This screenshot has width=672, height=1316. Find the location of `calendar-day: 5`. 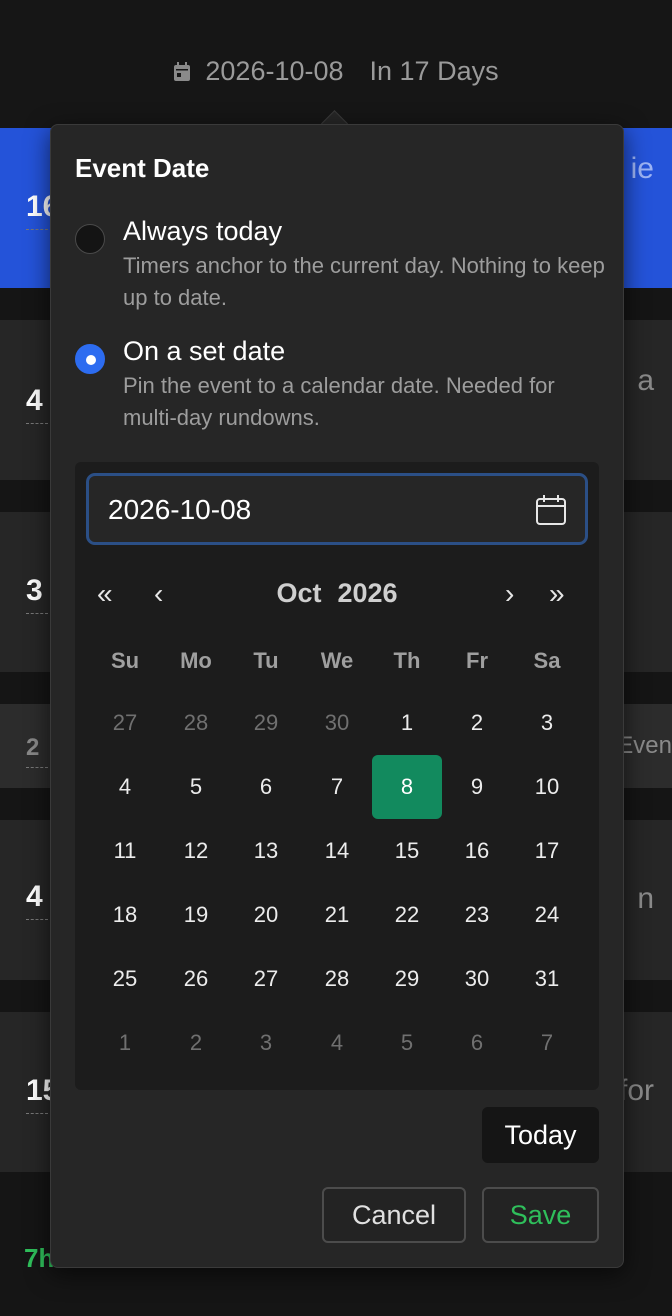

calendar-day: 5 is located at coordinates (196, 787).